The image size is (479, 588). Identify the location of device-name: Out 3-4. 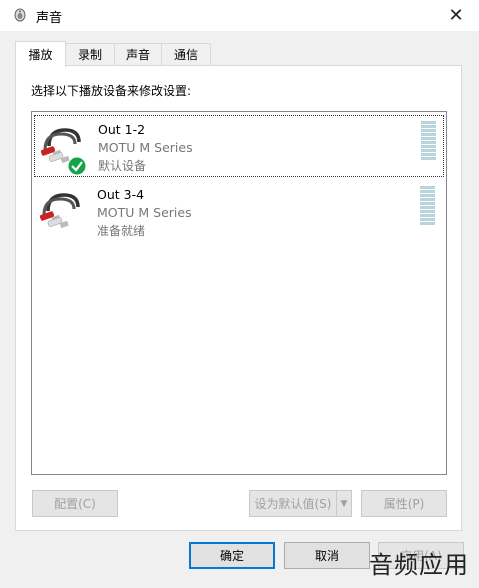
(121, 194).